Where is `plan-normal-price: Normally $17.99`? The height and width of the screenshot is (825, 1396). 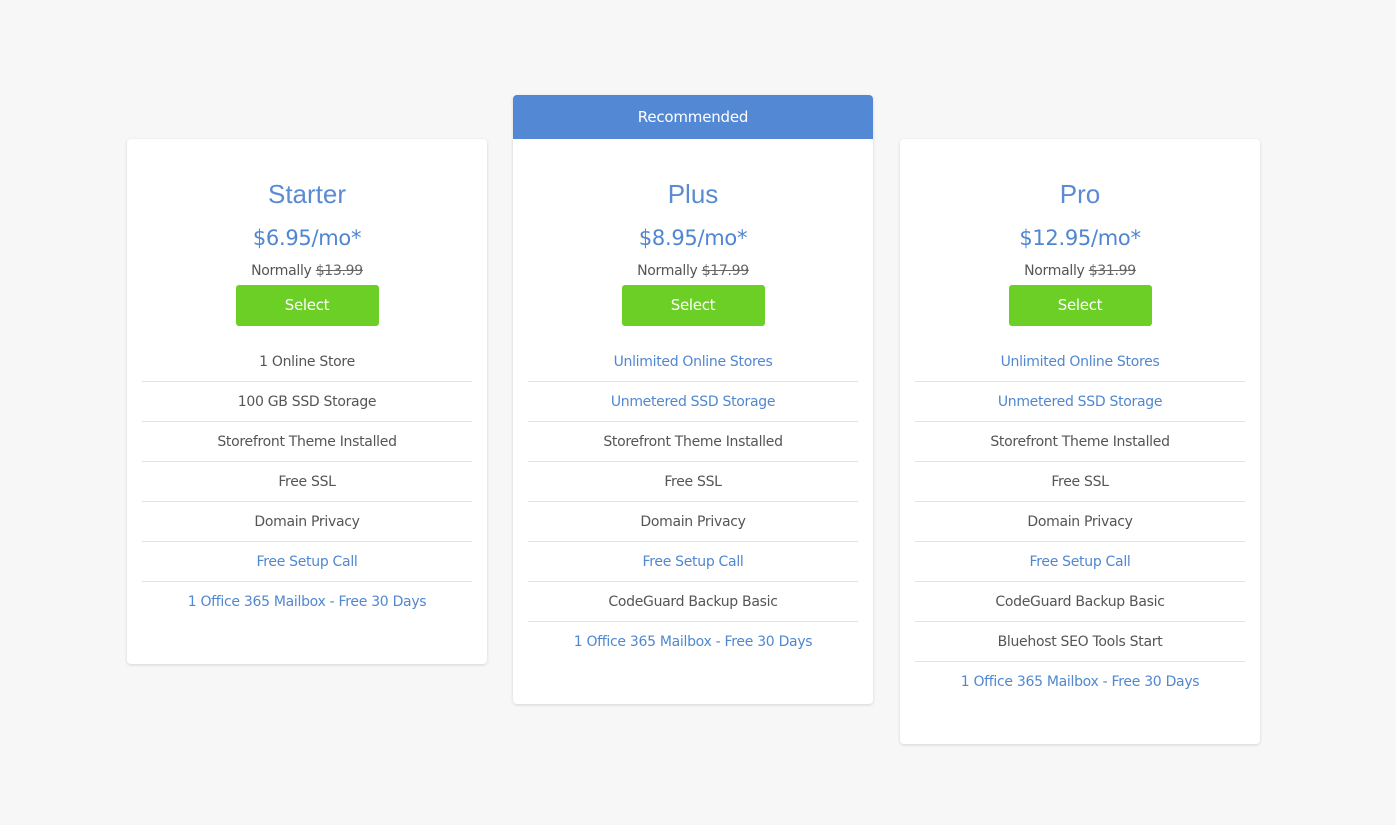 plan-normal-price: Normally $17.99 is located at coordinates (693, 271).